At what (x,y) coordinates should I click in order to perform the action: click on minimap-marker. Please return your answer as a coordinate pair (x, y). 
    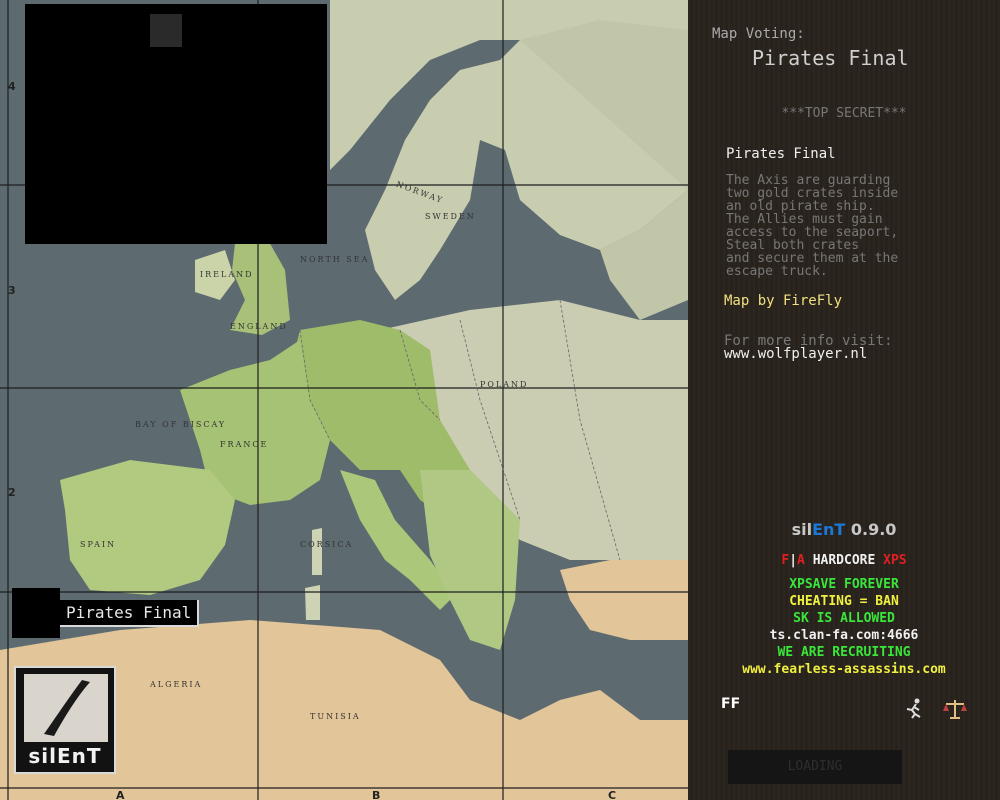
    Looking at the image, I should click on (166, 30).